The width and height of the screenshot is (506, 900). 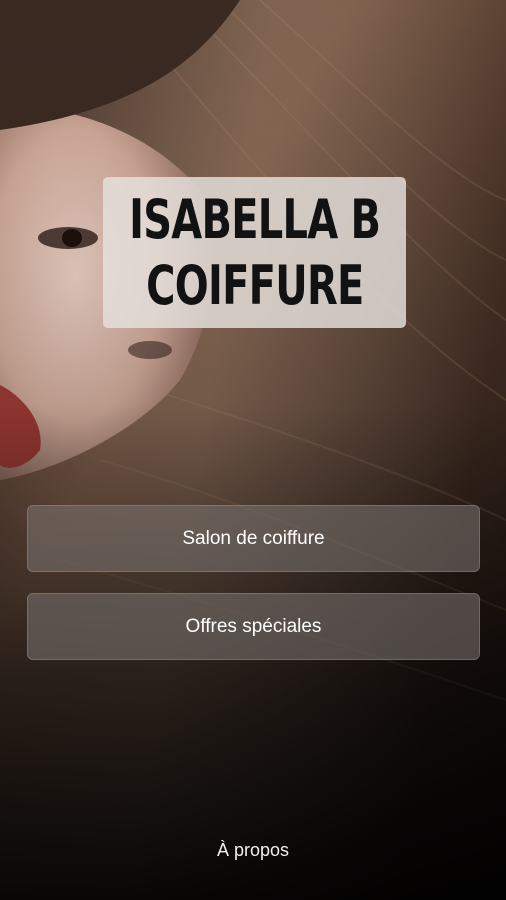 I want to click on special-offers-button: Offres spéciales, so click(x=253, y=626).